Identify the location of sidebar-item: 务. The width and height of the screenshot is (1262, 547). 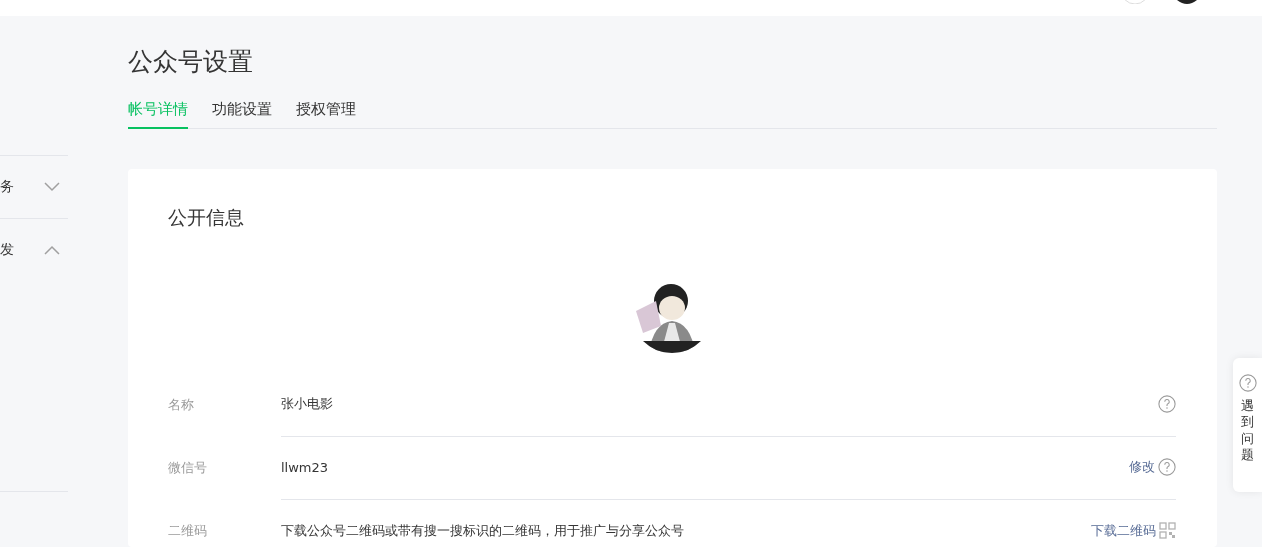
(34, 186).